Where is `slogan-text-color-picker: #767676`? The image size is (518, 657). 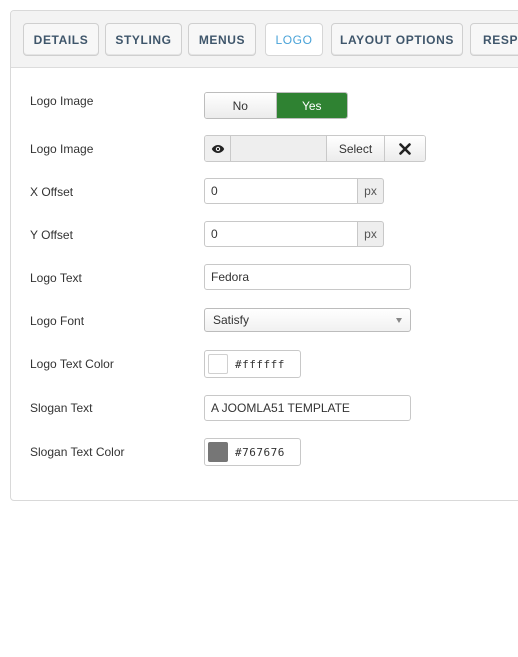
slogan-text-color-picker: #767676 is located at coordinates (252, 452).